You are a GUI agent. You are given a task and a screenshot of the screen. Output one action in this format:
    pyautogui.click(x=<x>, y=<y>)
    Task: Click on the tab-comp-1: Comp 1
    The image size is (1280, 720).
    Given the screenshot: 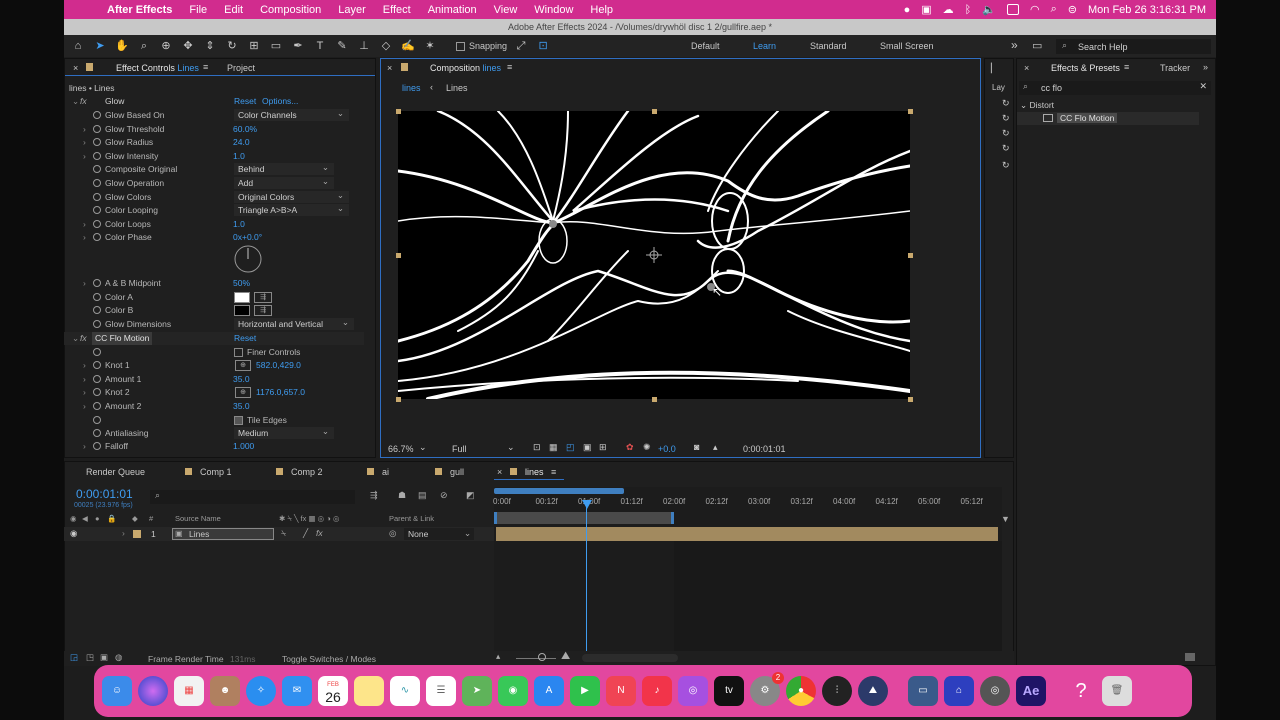 What is the action you would take?
    pyautogui.click(x=208, y=472)
    